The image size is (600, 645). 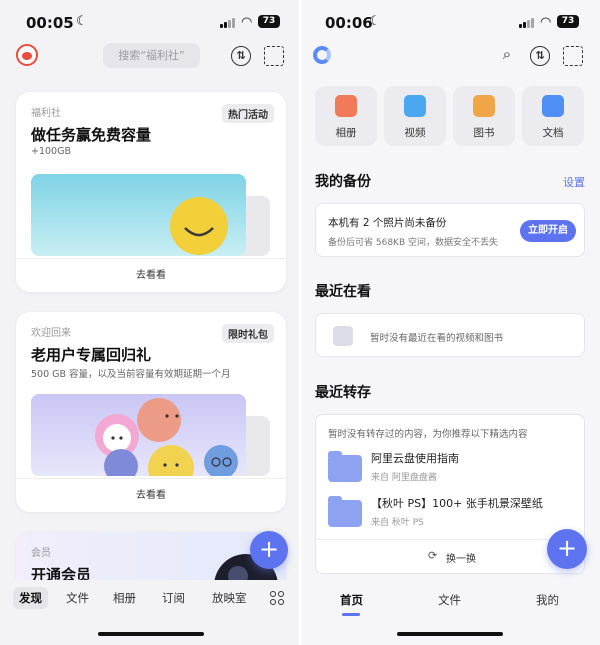 What do you see at coordinates (484, 106) in the screenshot?
I see `book-icon` at bounding box center [484, 106].